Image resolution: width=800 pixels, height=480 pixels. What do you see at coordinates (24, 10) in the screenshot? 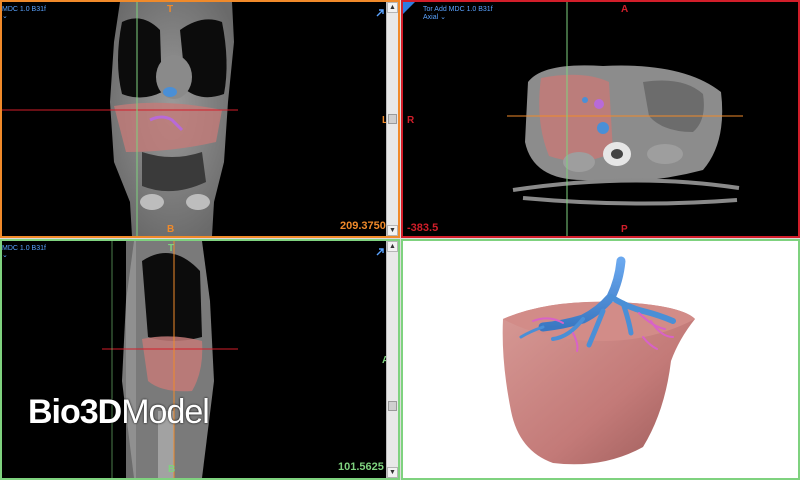
I see `coronal-series-header: MDC 1.0 B31f` at bounding box center [24, 10].